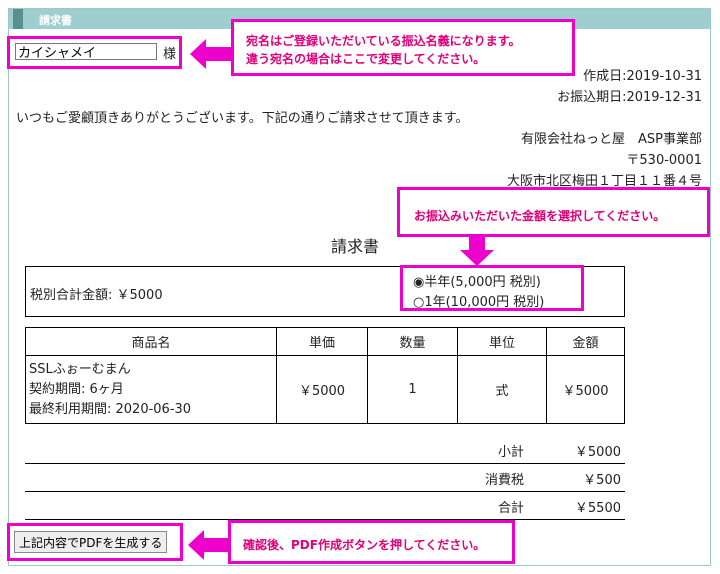  Describe the element at coordinates (418, 302) in the screenshot. I see `radio-unselected-icon: ○` at that location.